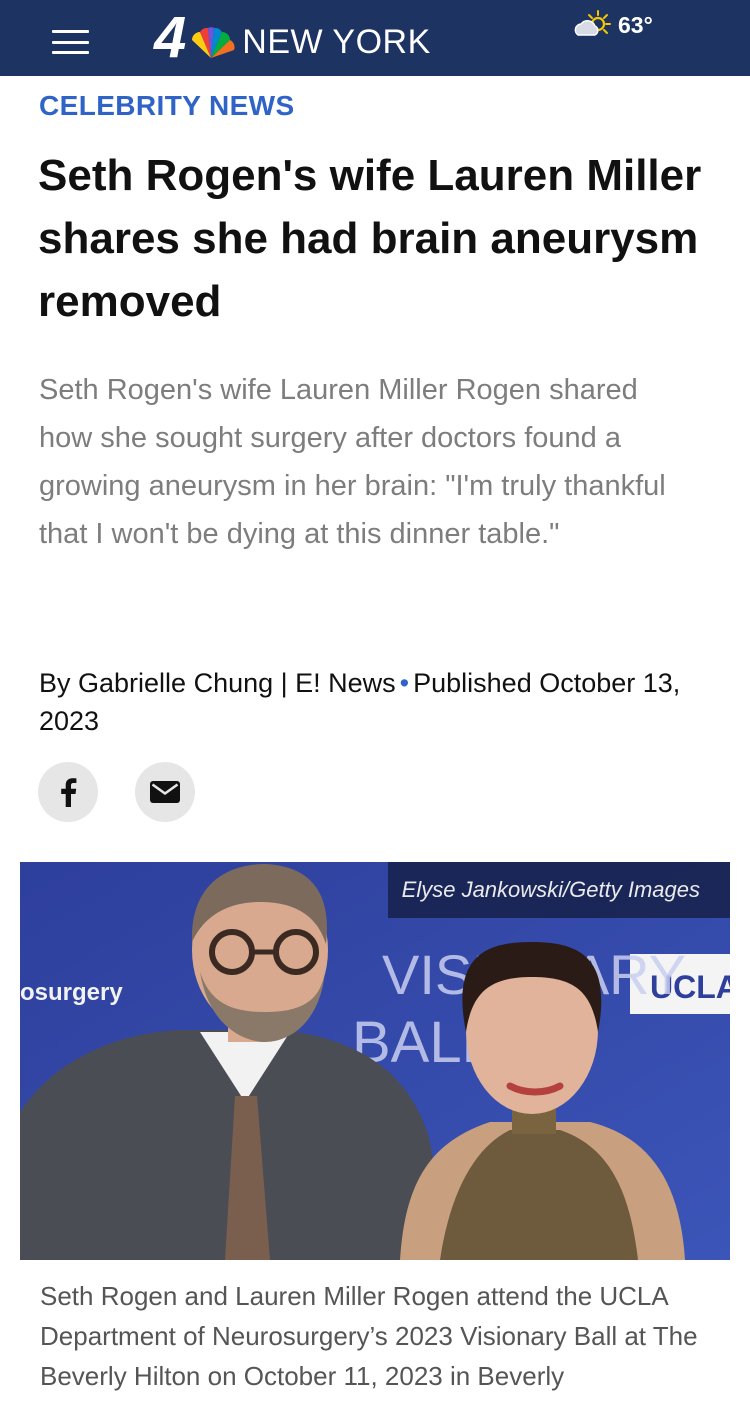 The width and height of the screenshot is (750, 1410). I want to click on menu-icon, so click(70, 42).